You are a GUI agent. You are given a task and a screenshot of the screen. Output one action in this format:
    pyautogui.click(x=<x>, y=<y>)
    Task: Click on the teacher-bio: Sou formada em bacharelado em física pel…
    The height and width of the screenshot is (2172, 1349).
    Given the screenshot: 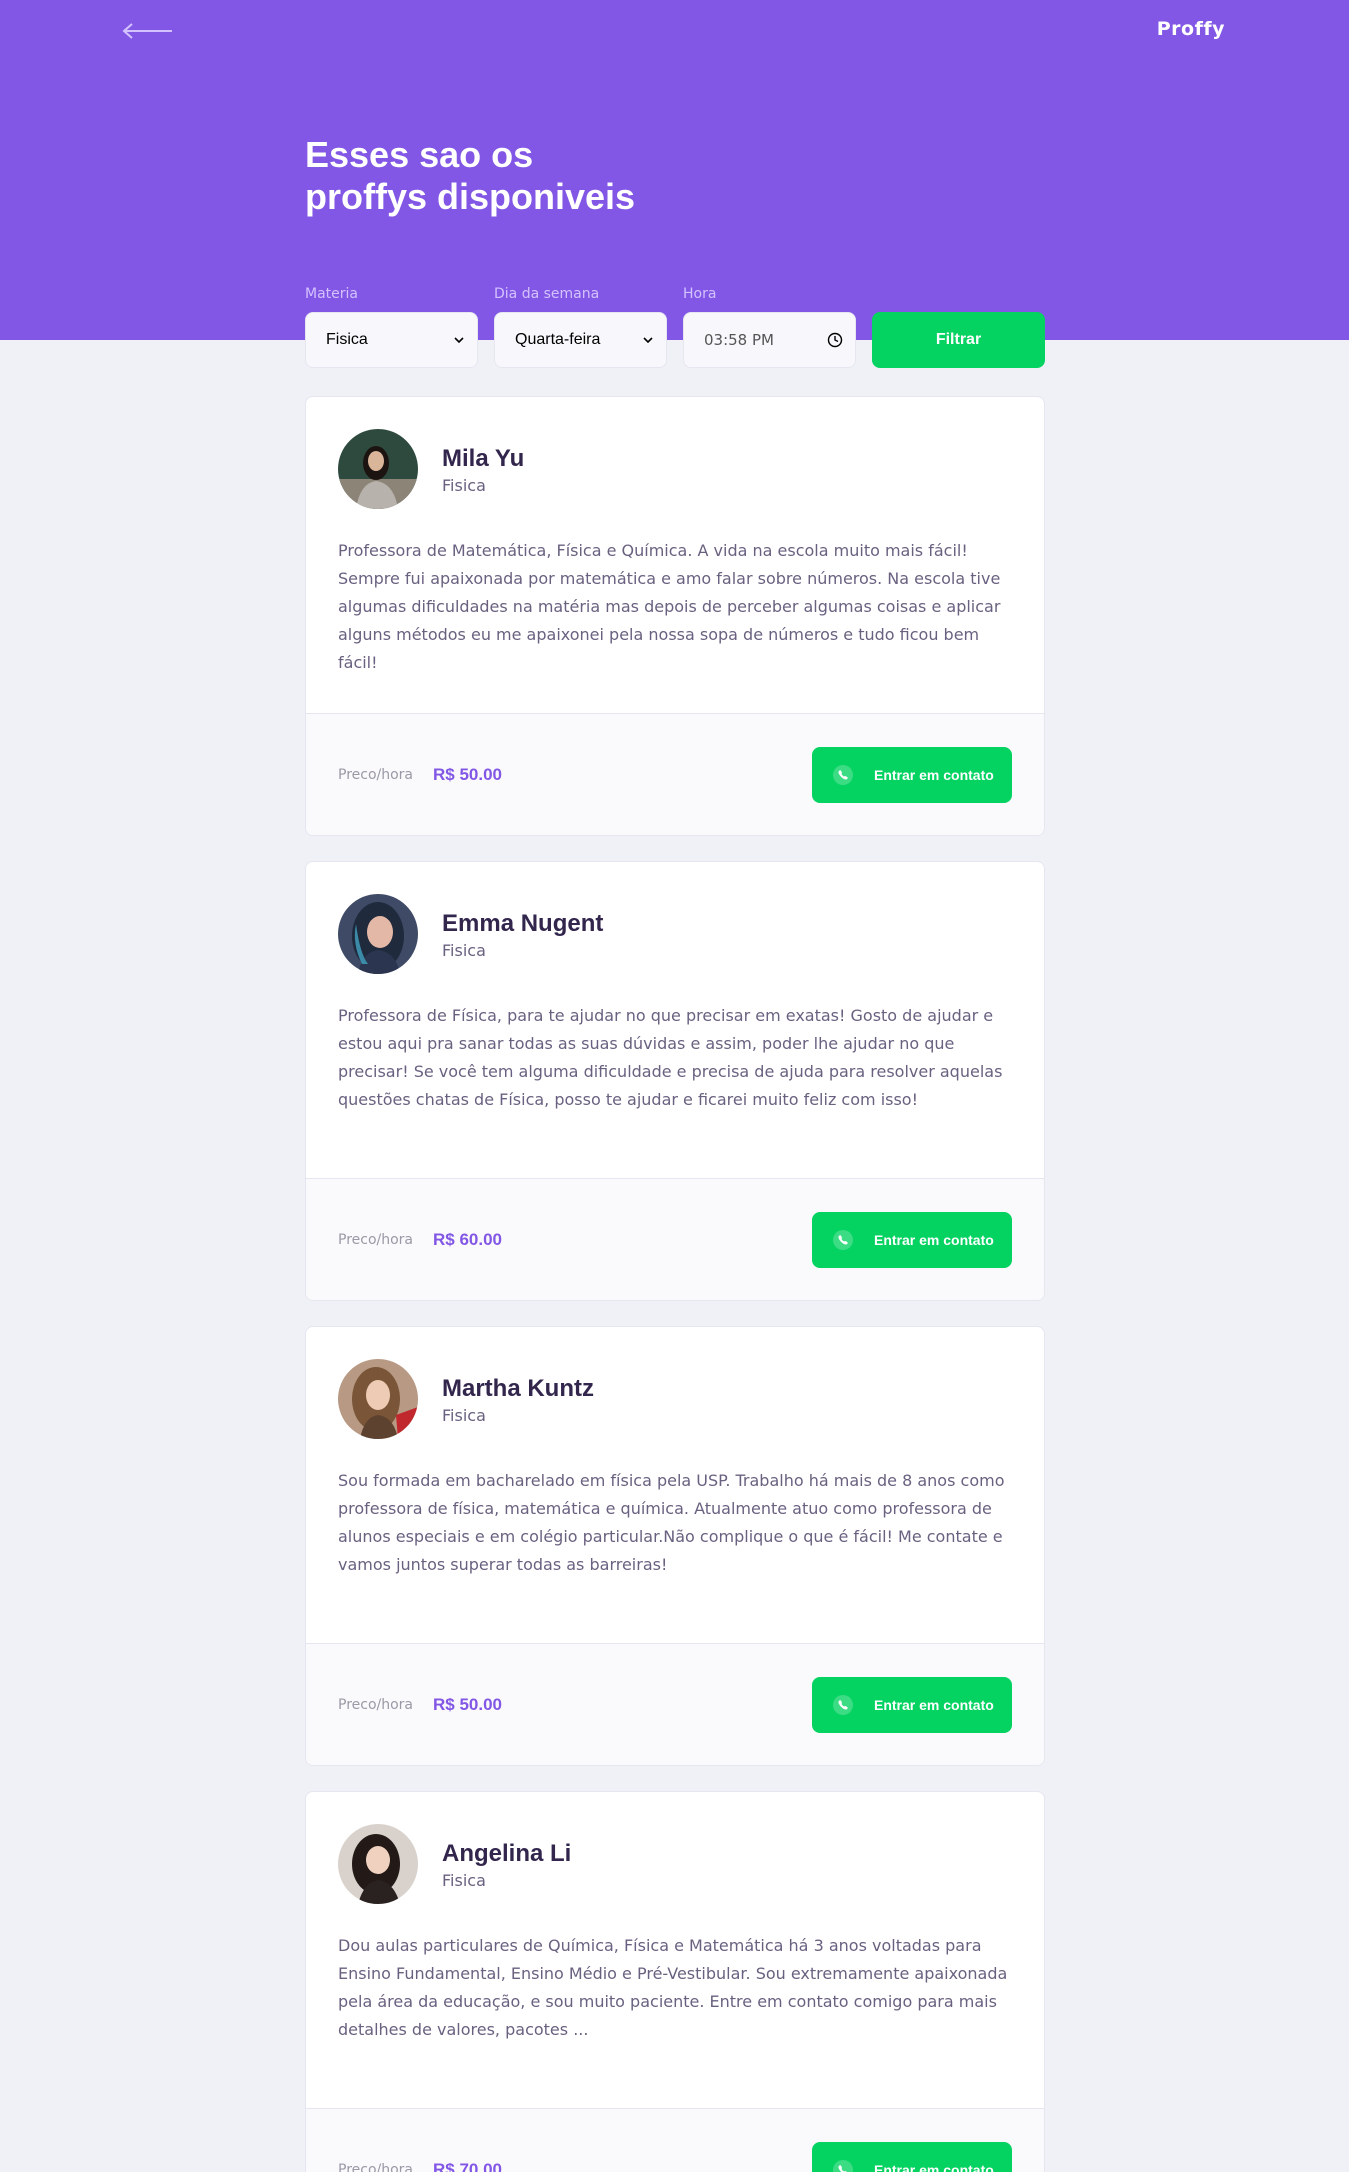 What is the action you would take?
    pyautogui.click(x=671, y=1522)
    